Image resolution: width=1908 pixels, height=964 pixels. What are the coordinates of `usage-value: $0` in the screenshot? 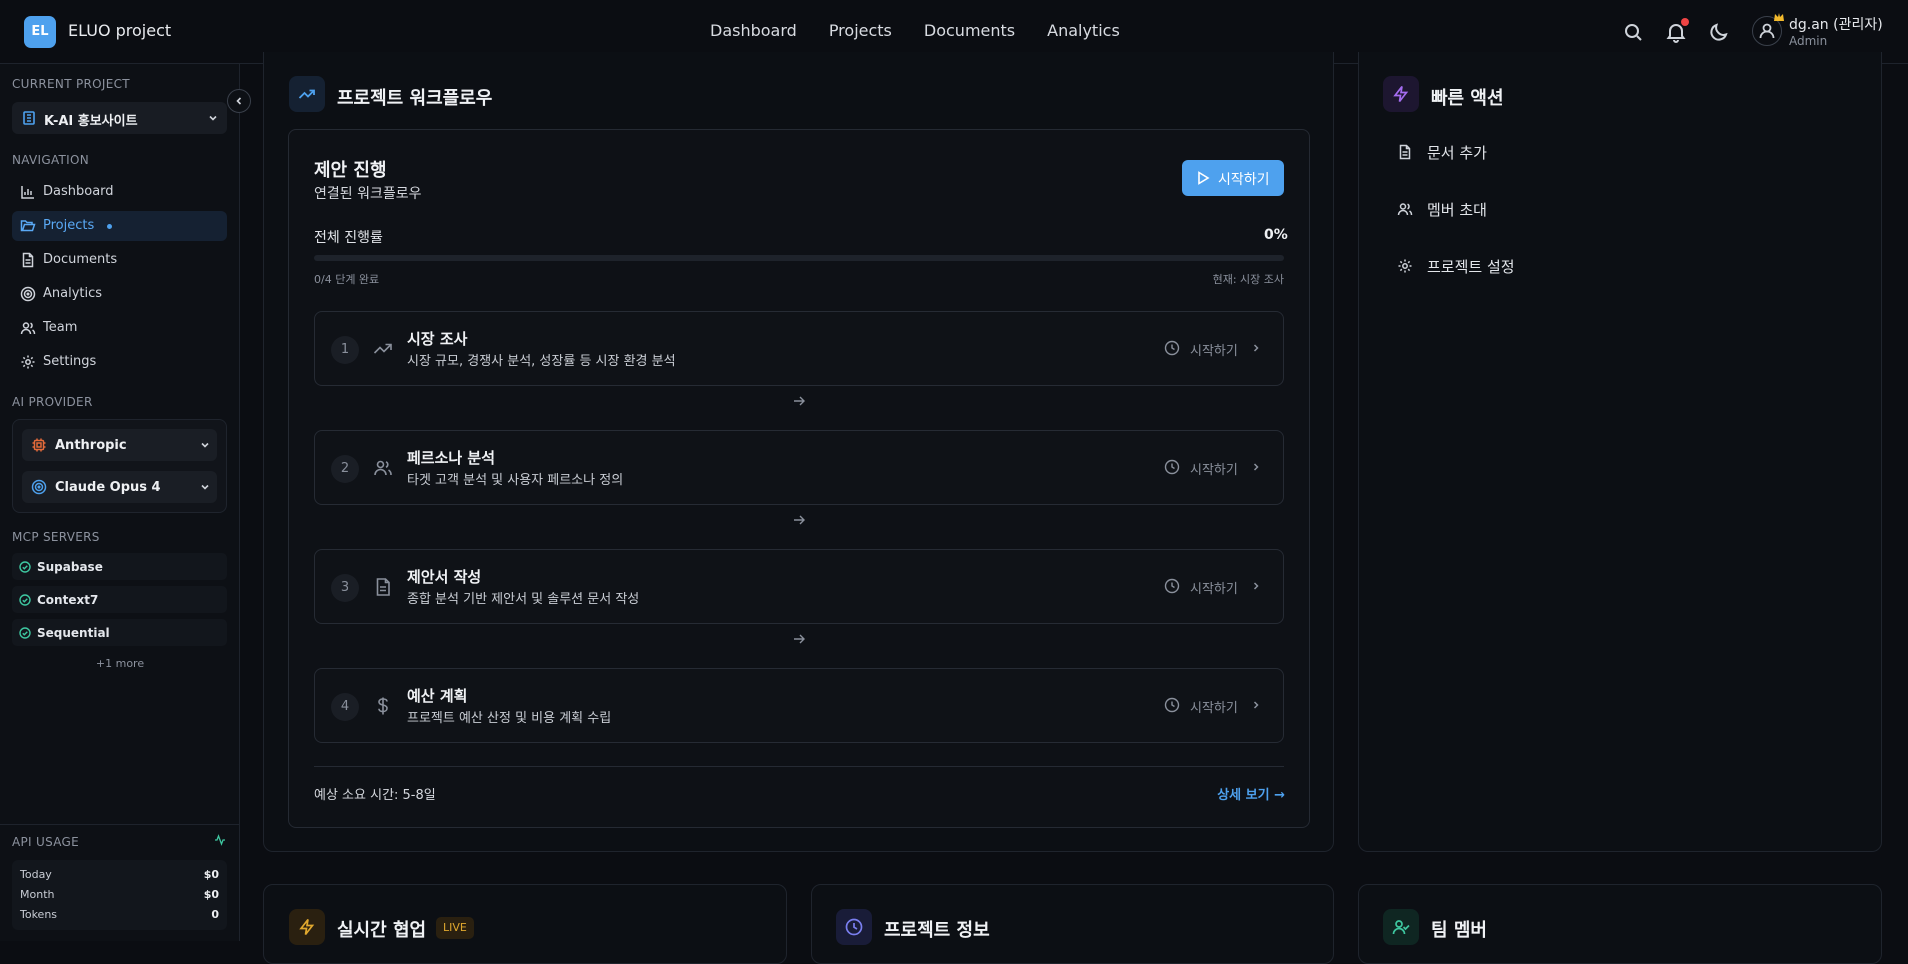 It's located at (211, 874).